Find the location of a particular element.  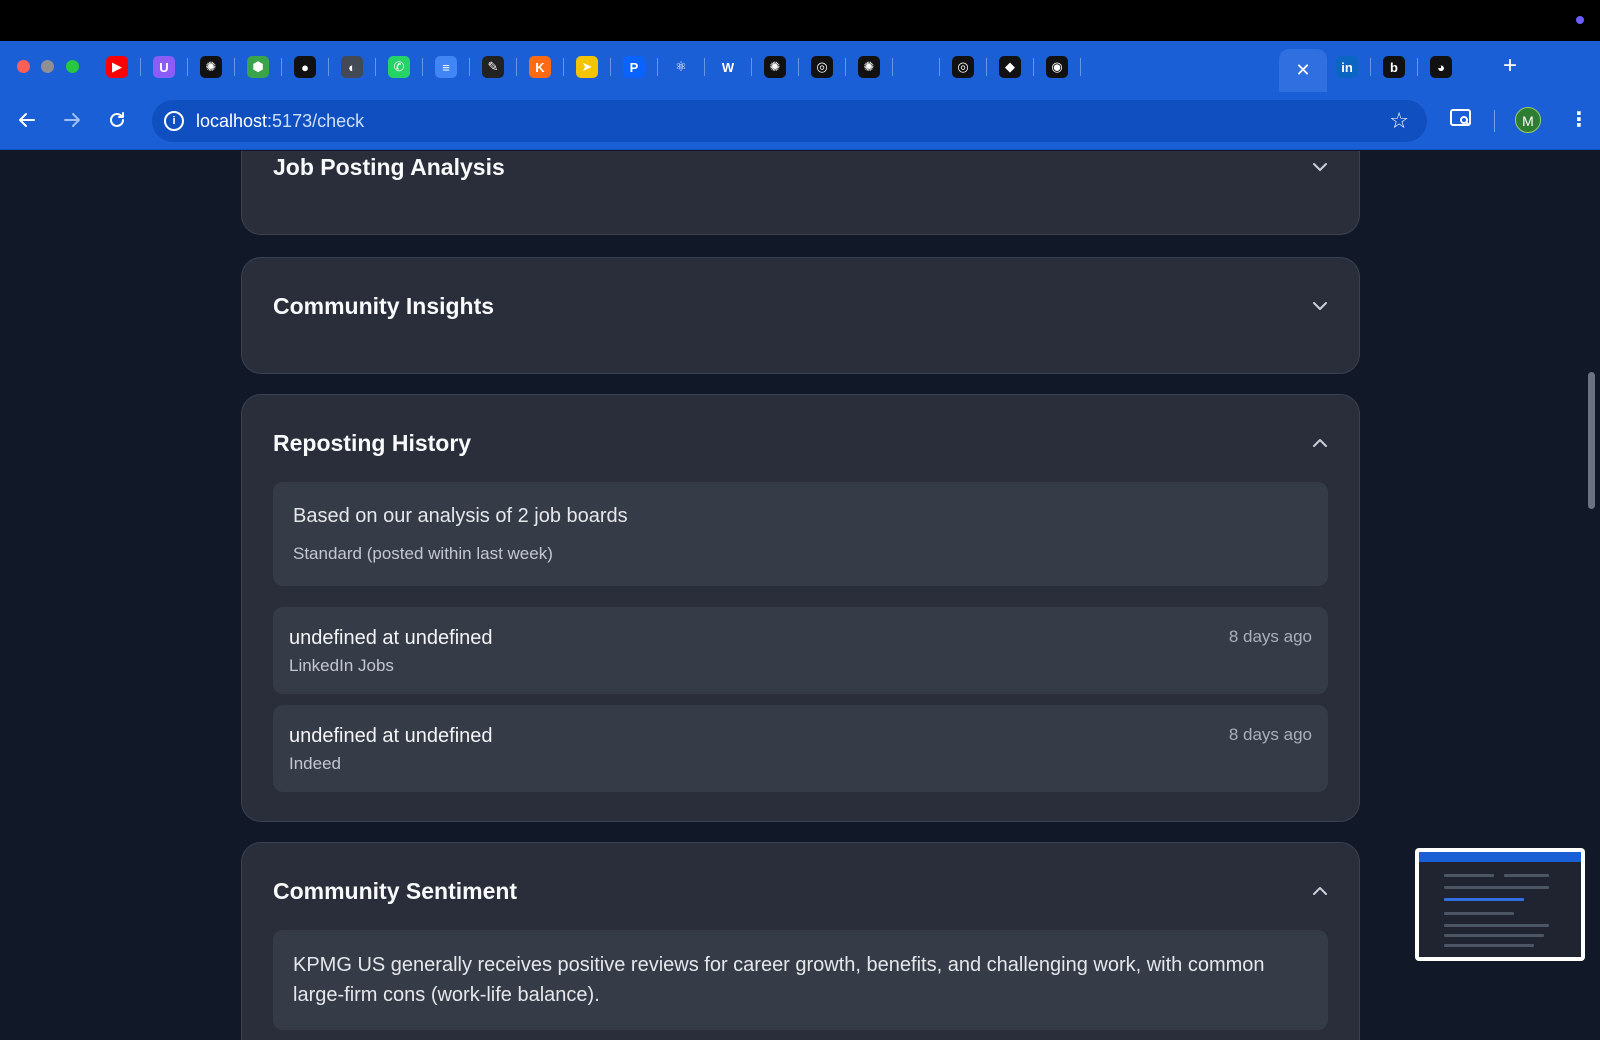

section-title: Community Sentiment is located at coordinates (395, 891).